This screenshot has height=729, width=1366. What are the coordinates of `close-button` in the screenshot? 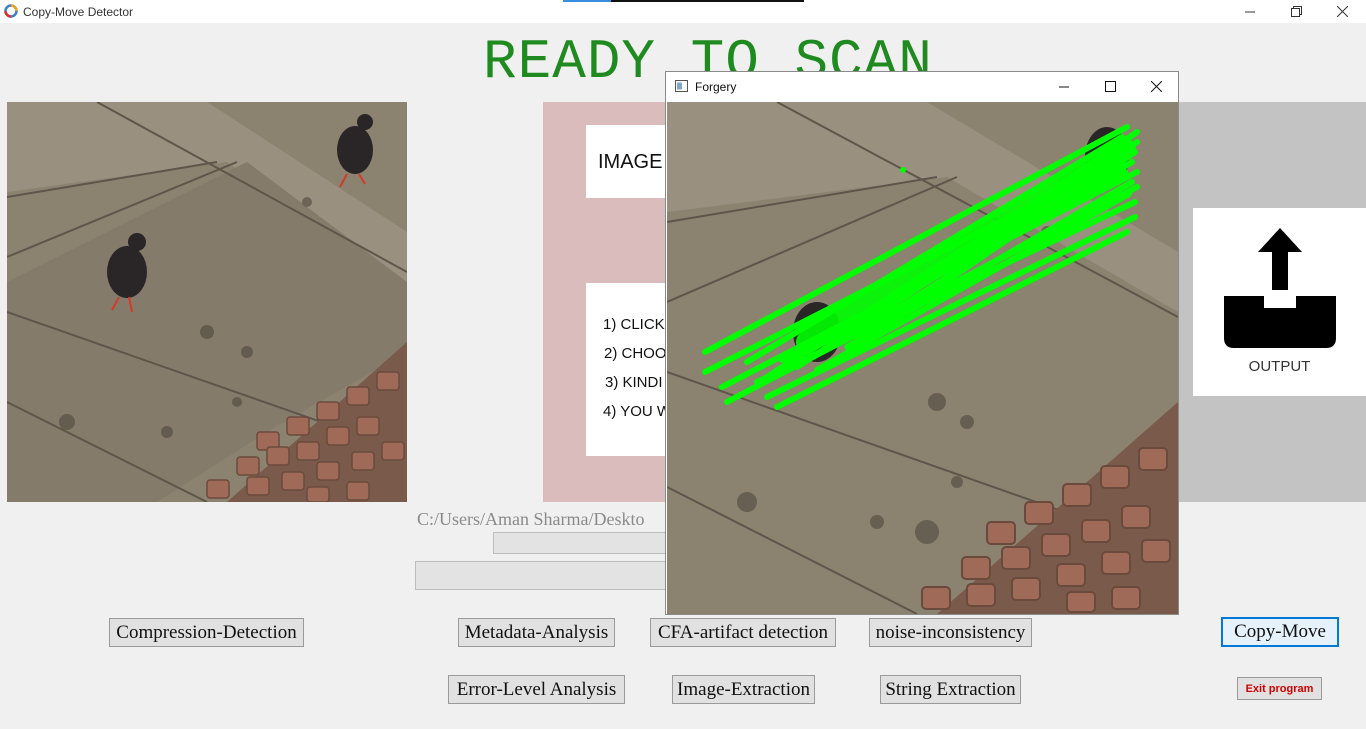 It's located at (1342, 11).